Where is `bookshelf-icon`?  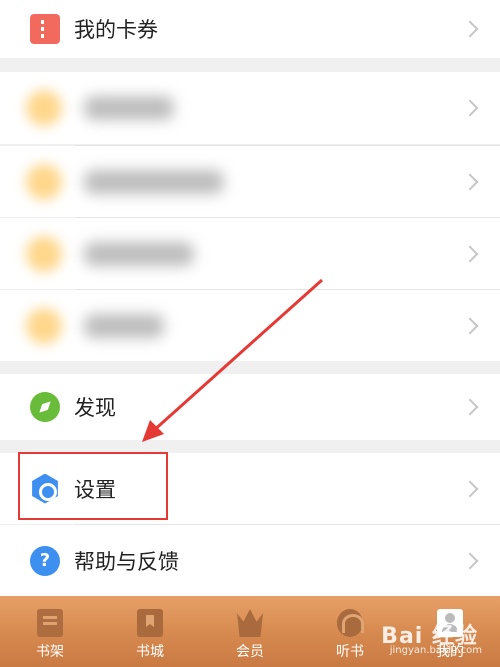
bookshelf-icon is located at coordinates (50, 623).